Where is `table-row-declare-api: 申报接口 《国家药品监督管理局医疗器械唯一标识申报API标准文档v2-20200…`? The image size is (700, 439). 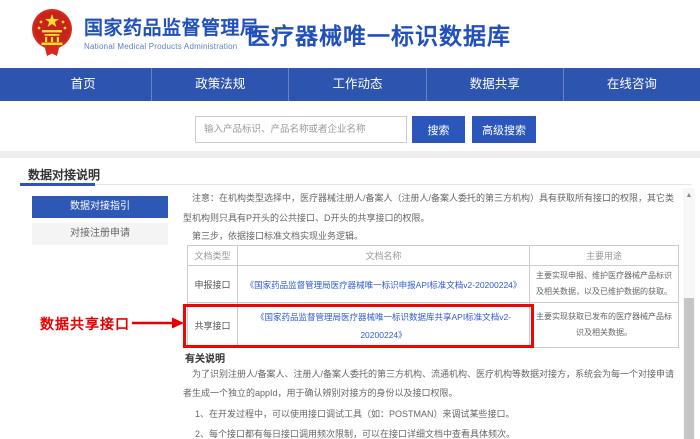
table-row-declare-api: 申报接口 《国家药品监督管理局医疗器械唯一标识申报API标准文档v2-20200… is located at coordinates (433, 284).